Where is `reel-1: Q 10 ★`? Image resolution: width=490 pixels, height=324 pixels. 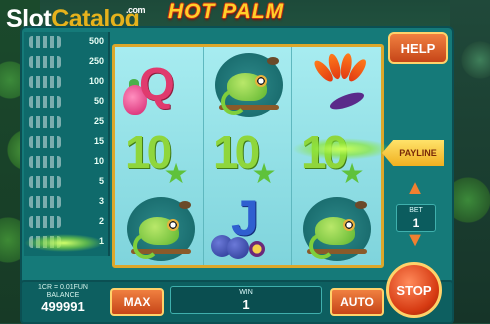 reel-1: Q 10 ★ is located at coordinates (159, 156).